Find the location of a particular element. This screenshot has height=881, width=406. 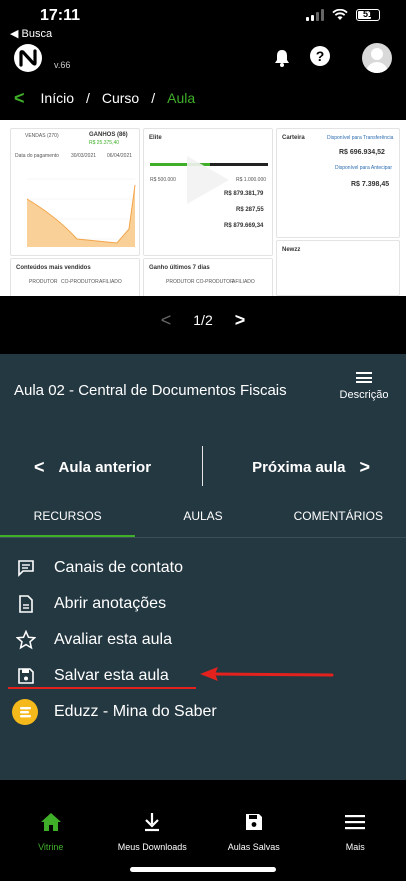

nav-label: Mais is located at coordinates (355, 847).